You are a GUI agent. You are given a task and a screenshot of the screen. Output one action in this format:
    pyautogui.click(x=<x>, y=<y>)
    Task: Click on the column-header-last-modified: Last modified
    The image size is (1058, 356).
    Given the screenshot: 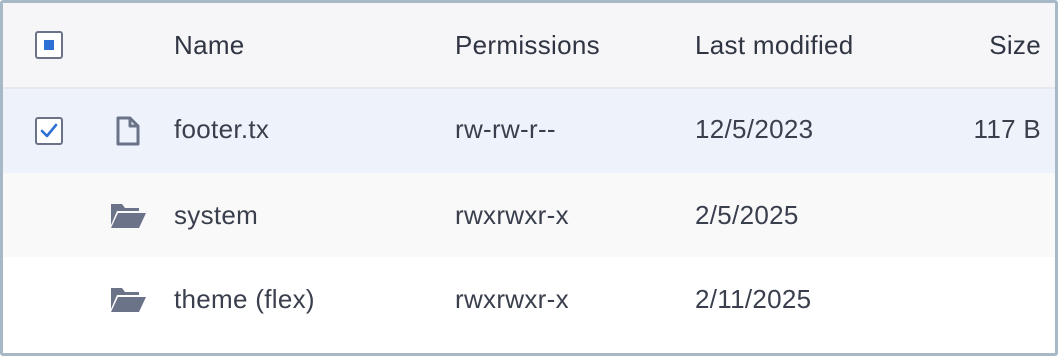 What is the action you would take?
    pyautogui.click(x=774, y=45)
    